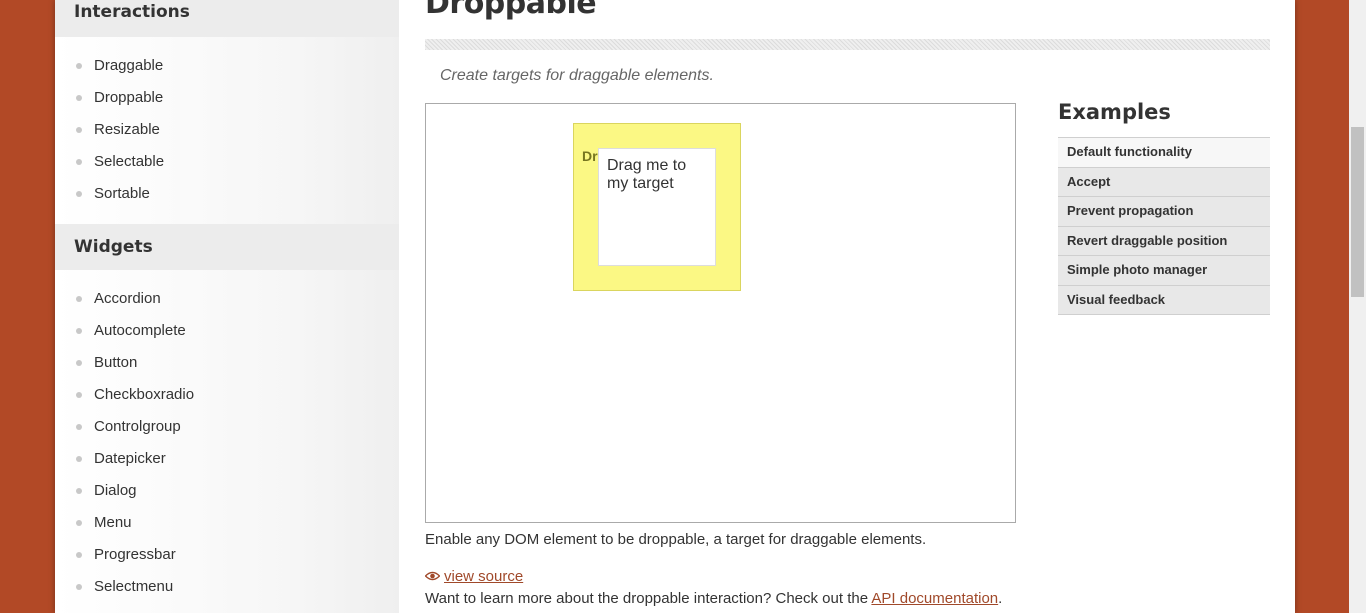  I want to click on sidebar-item-autocomplete: Autocomplete, so click(124, 337).